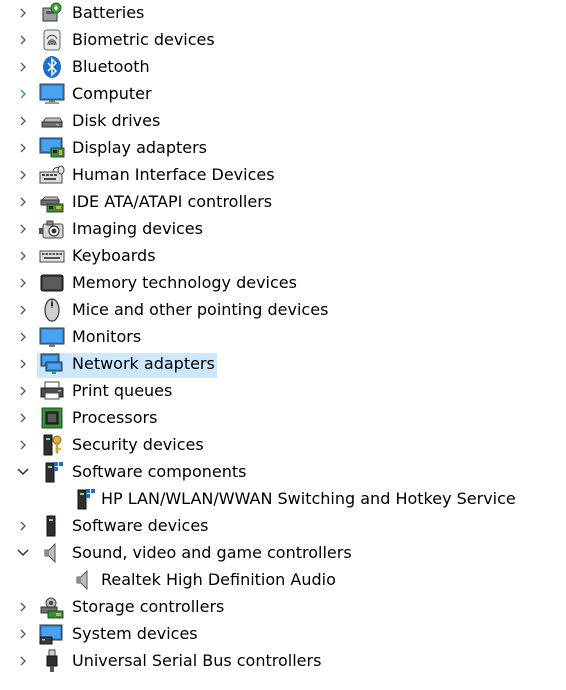  I want to click on mouse-icon, so click(52, 310).